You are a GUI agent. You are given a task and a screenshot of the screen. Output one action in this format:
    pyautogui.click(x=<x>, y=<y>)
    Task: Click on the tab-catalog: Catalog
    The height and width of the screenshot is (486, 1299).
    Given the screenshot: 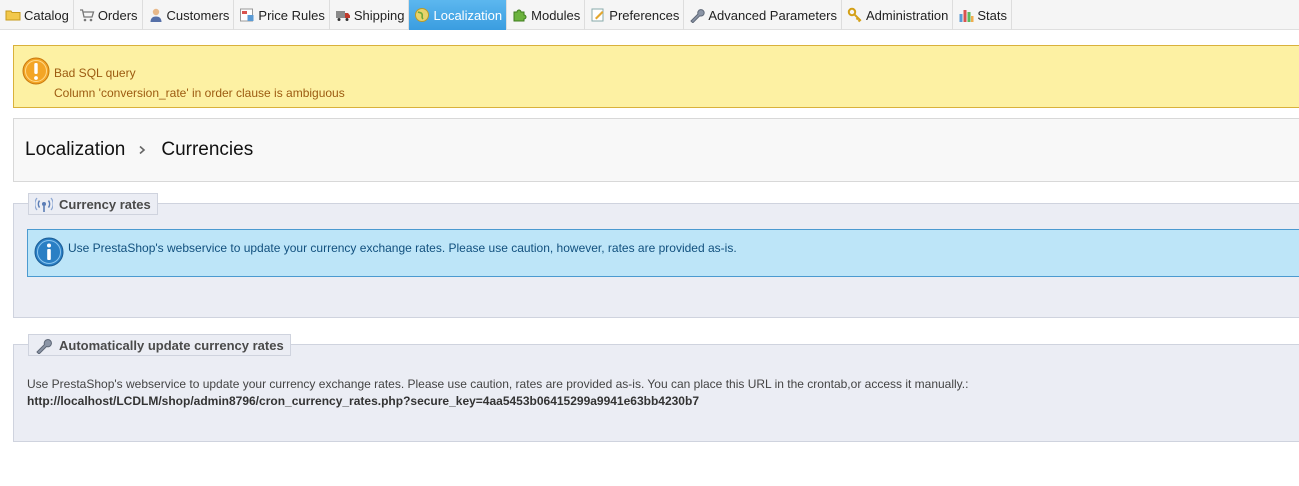 What is the action you would take?
    pyautogui.click(x=37, y=15)
    